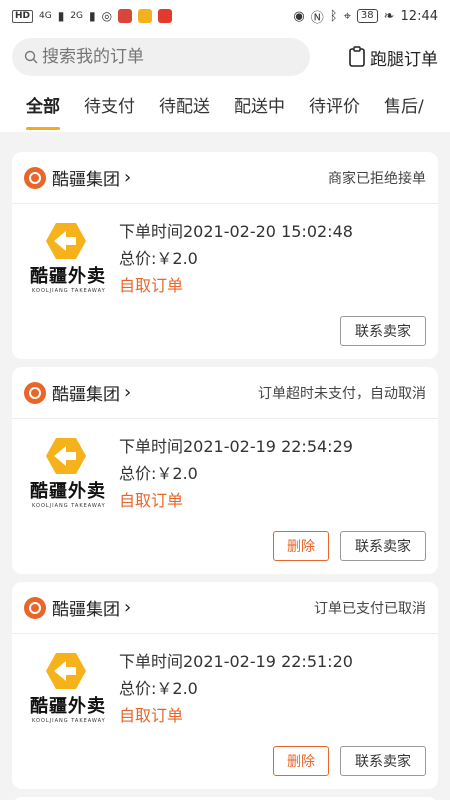 The width and height of the screenshot is (450, 800). Describe the element at coordinates (107, 16) in the screenshot. I see `wifi-icon: ◎` at that location.